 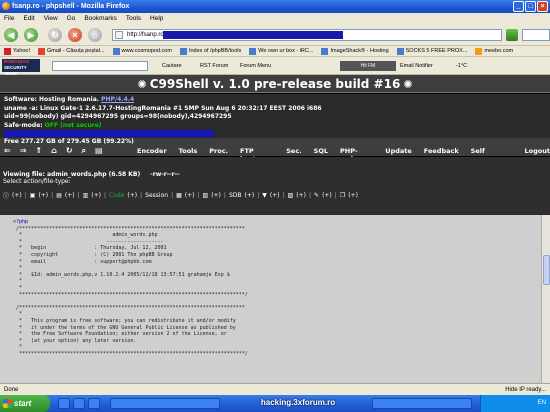 I want to click on home-button: ⌂, so click(x=95, y=35).